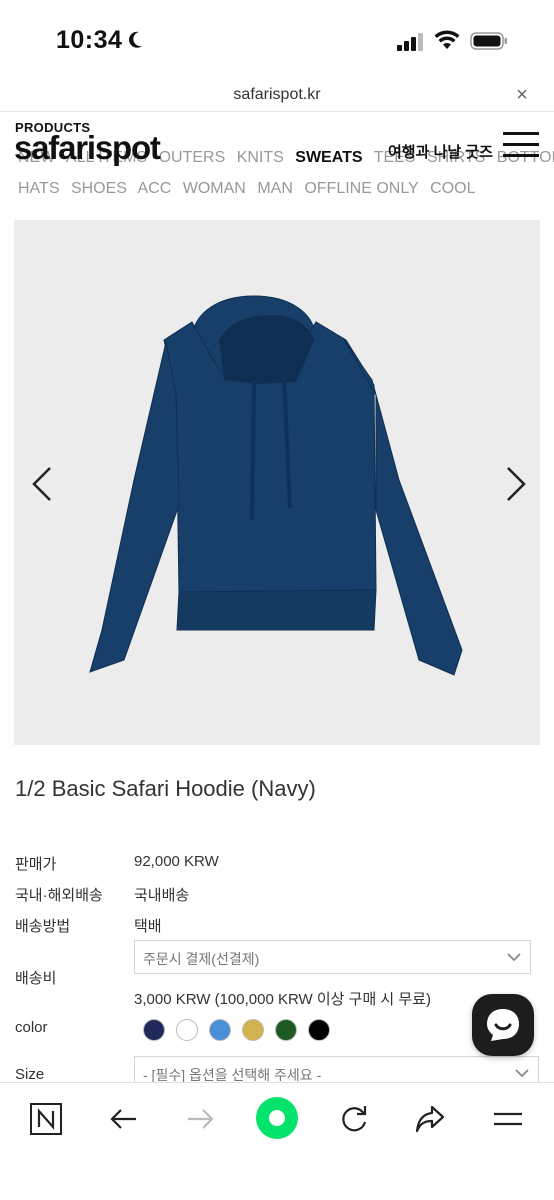  What do you see at coordinates (192, 157) in the screenshot?
I see `category-outers: OUTERS` at bounding box center [192, 157].